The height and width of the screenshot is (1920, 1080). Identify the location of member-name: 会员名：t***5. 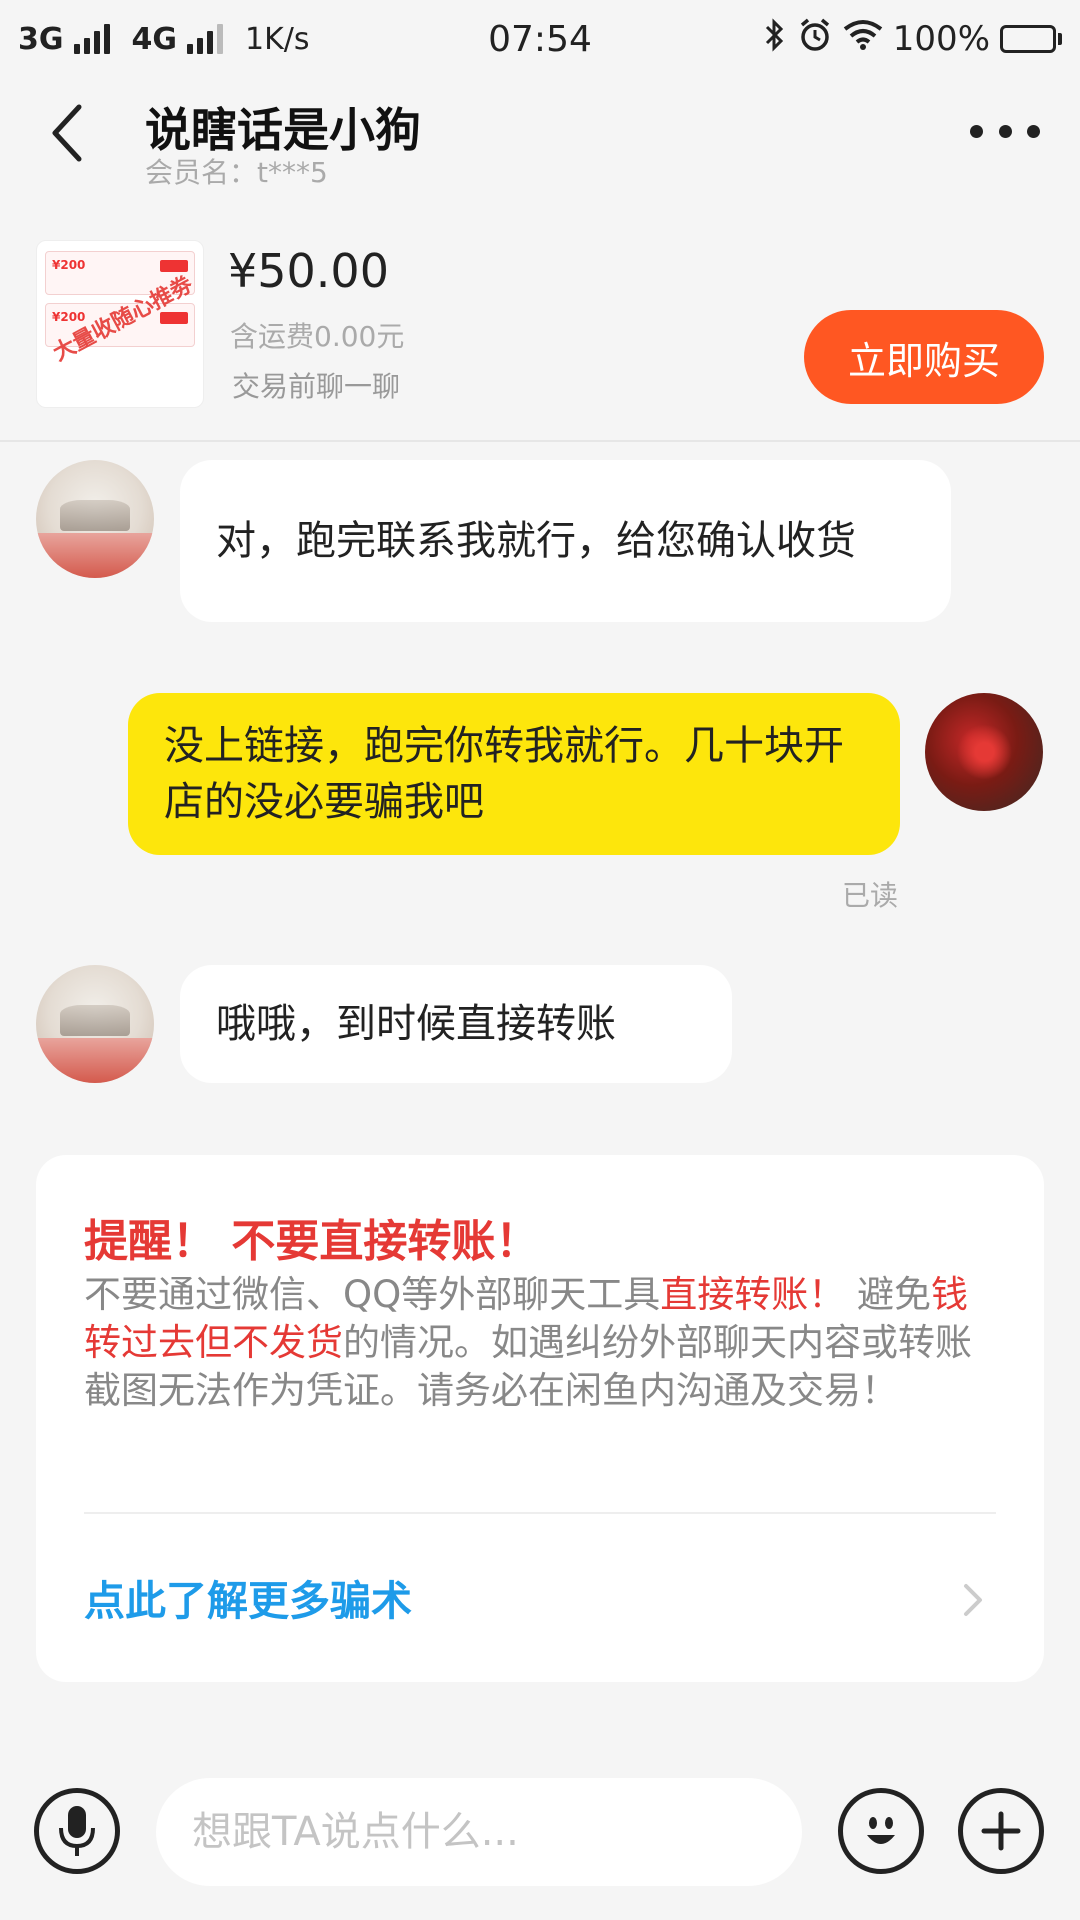
(236, 172).